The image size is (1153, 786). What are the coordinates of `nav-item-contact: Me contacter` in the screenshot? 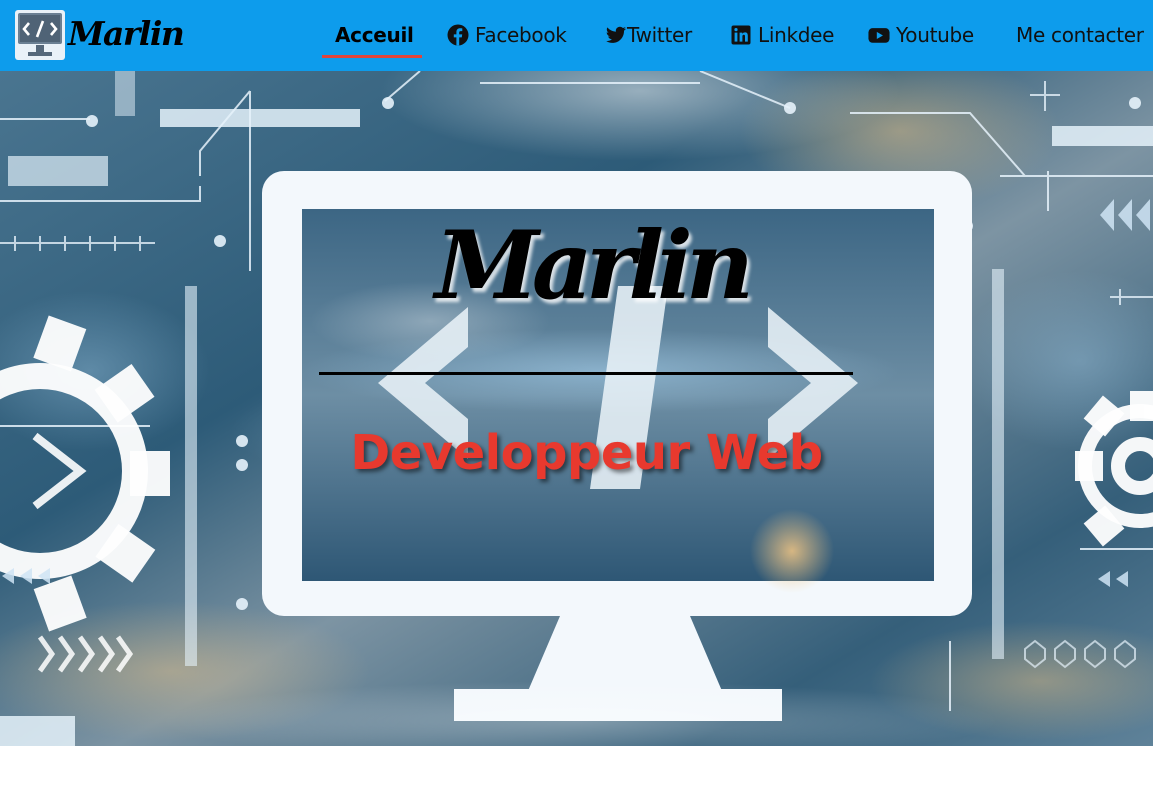 It's located at (1080, 35).